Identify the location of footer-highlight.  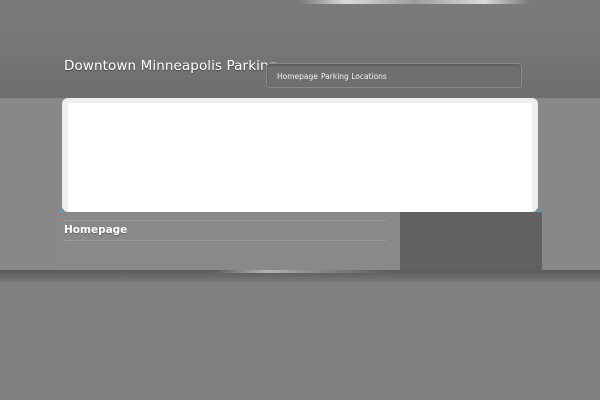
(302, 271).